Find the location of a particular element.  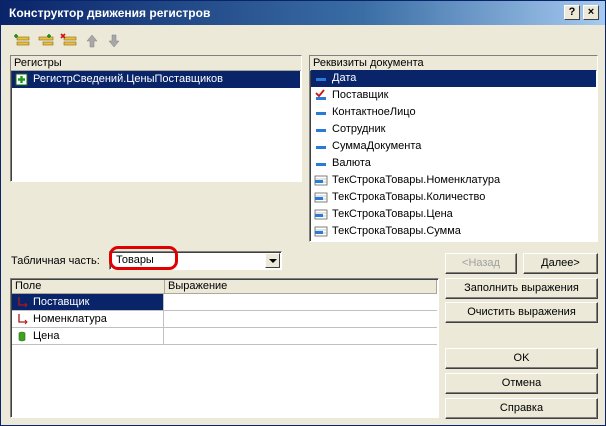

grid-header-expression: Выражение is located at coordinates (301, 287).